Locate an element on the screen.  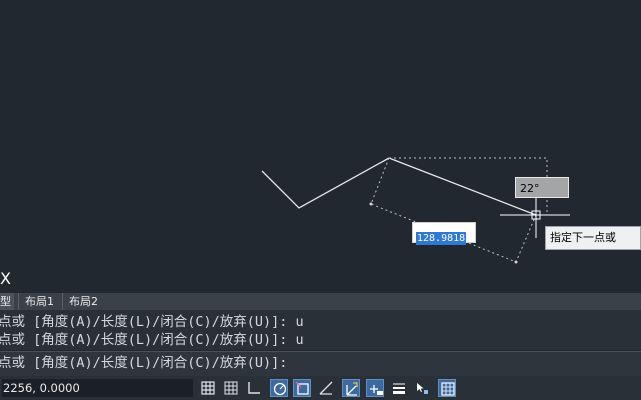
tab-layout2: 布局2 is located at coordinates (86, 301).